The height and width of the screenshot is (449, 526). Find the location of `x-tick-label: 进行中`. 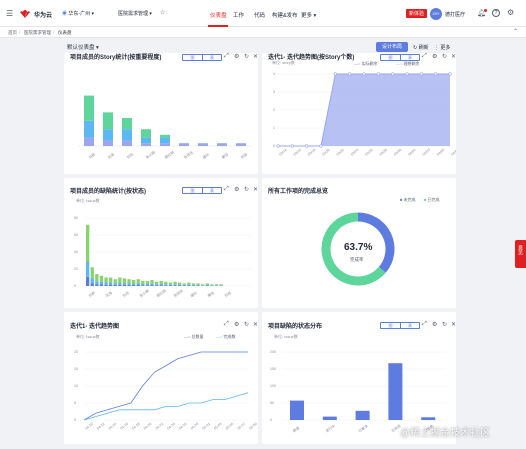

x-tick-label: 进行中 is located at coordinates (330, 428).